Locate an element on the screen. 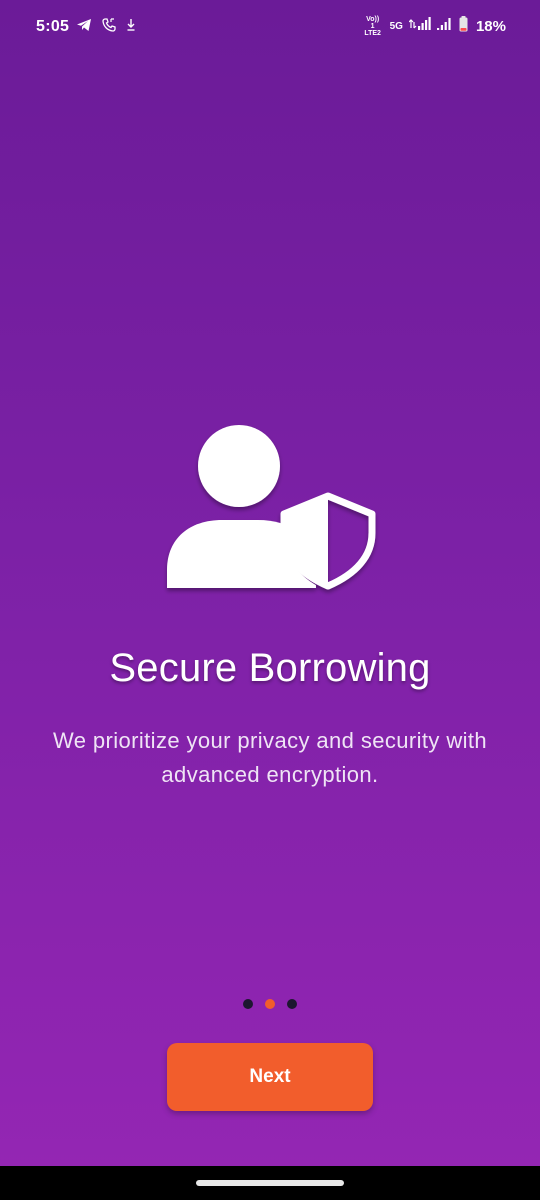  status-bar: 5:05 Vo)) 1 LTE2 5G 18% is located at coordinates (270, 29).